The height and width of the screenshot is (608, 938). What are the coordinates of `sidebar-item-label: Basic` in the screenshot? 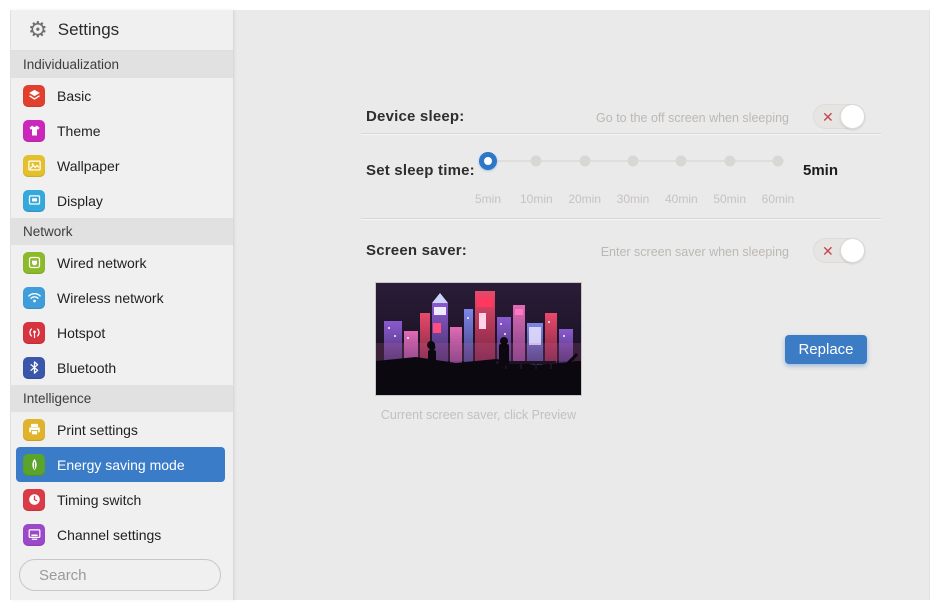 It's located at (74, 95).